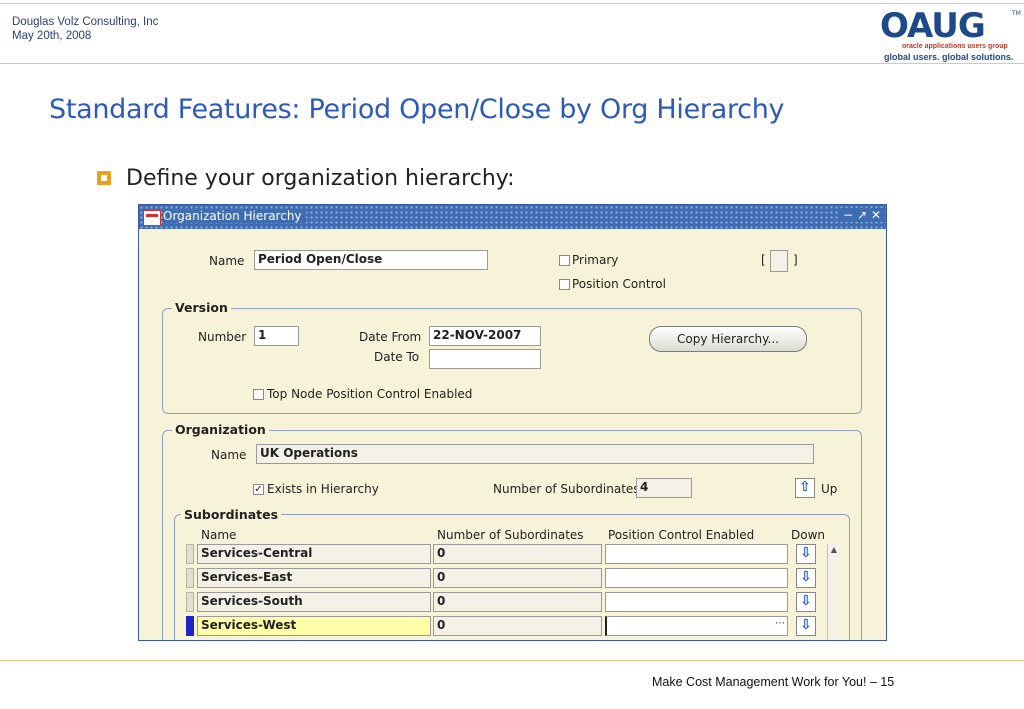 This screenshot has width=1024, height=709. Describe the element at coordinates (848, 215) in the screenshot. I see `minimize-icon: −` at that location.